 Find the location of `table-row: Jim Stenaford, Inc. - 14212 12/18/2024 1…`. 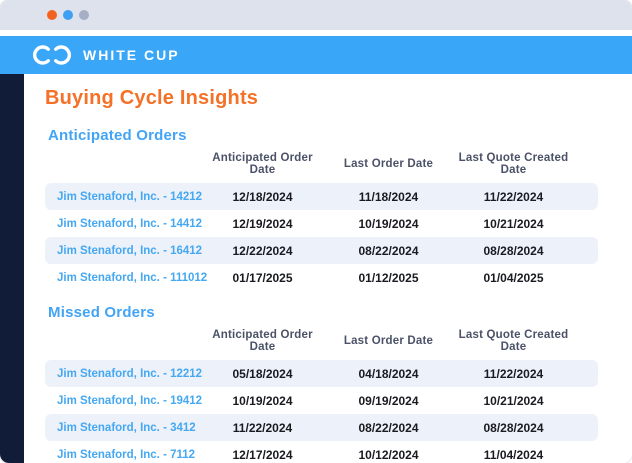

table-row: Jim Stenaford, Inc. - 14212 12/18/2024 1… is located at coordinates (321, 196).